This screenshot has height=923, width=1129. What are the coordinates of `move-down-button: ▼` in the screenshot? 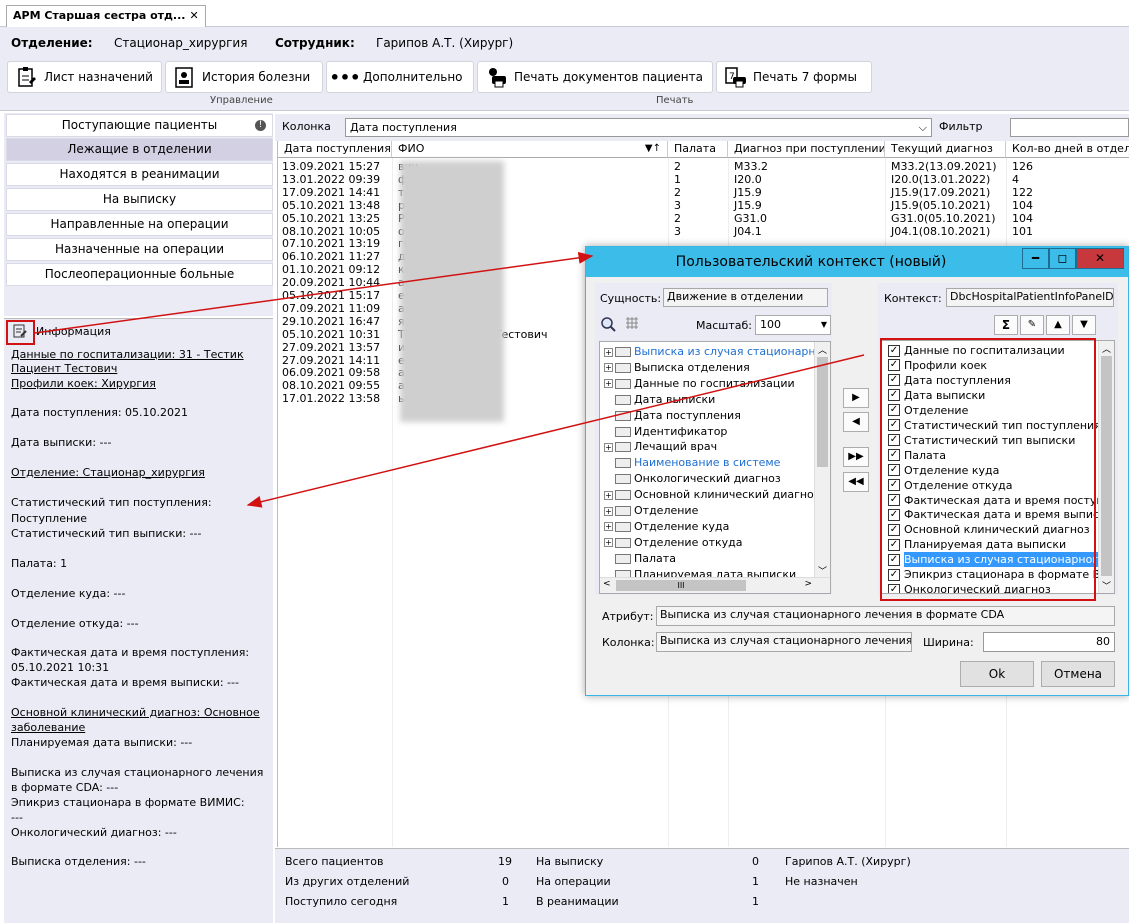 It's located at (1084, 325).